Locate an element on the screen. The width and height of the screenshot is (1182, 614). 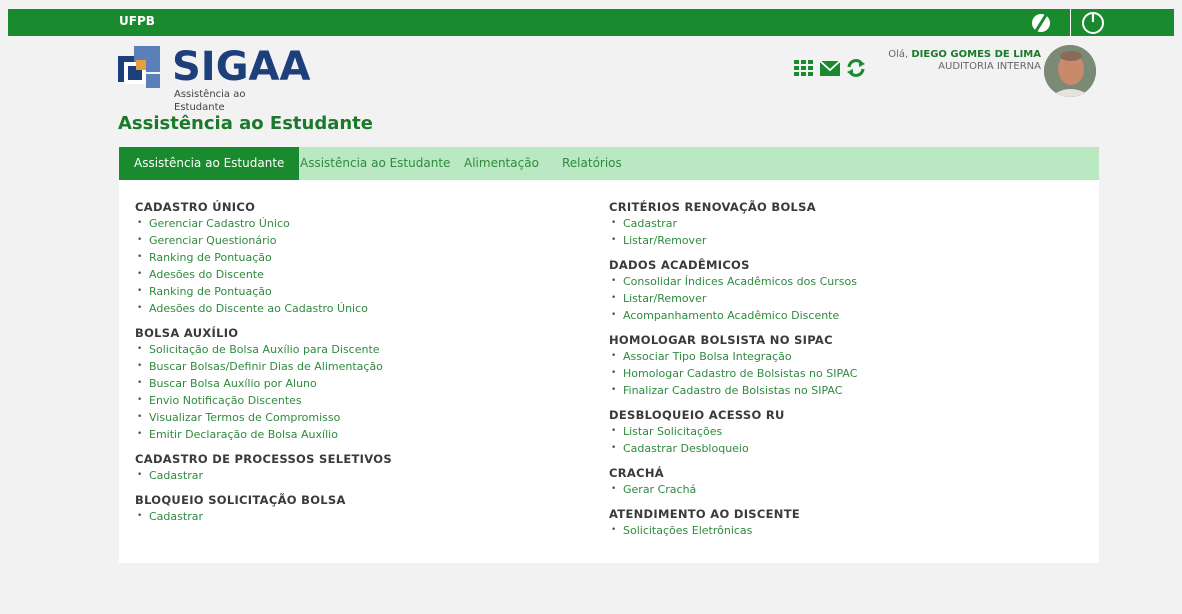
section-title: DESBLOQUEIO ACESSO RU is located at coordinates (697, 415).